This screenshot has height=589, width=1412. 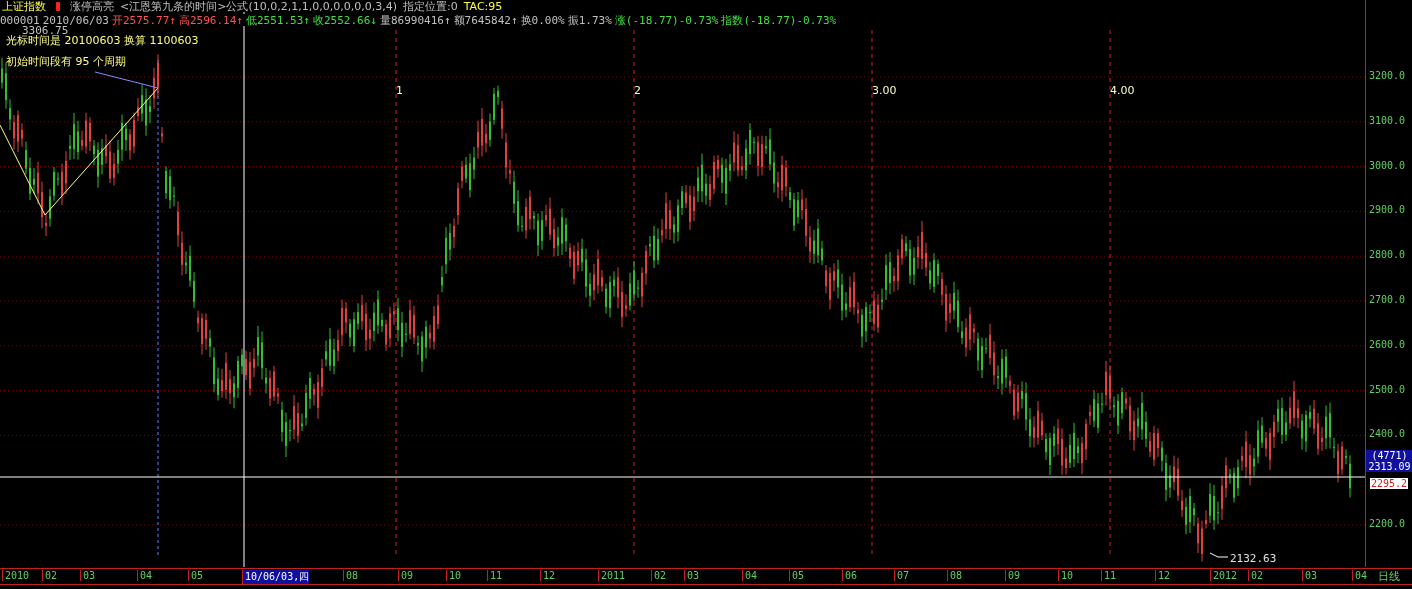 I want to click on date-tick: 2012, so click(x=1224, y=575).